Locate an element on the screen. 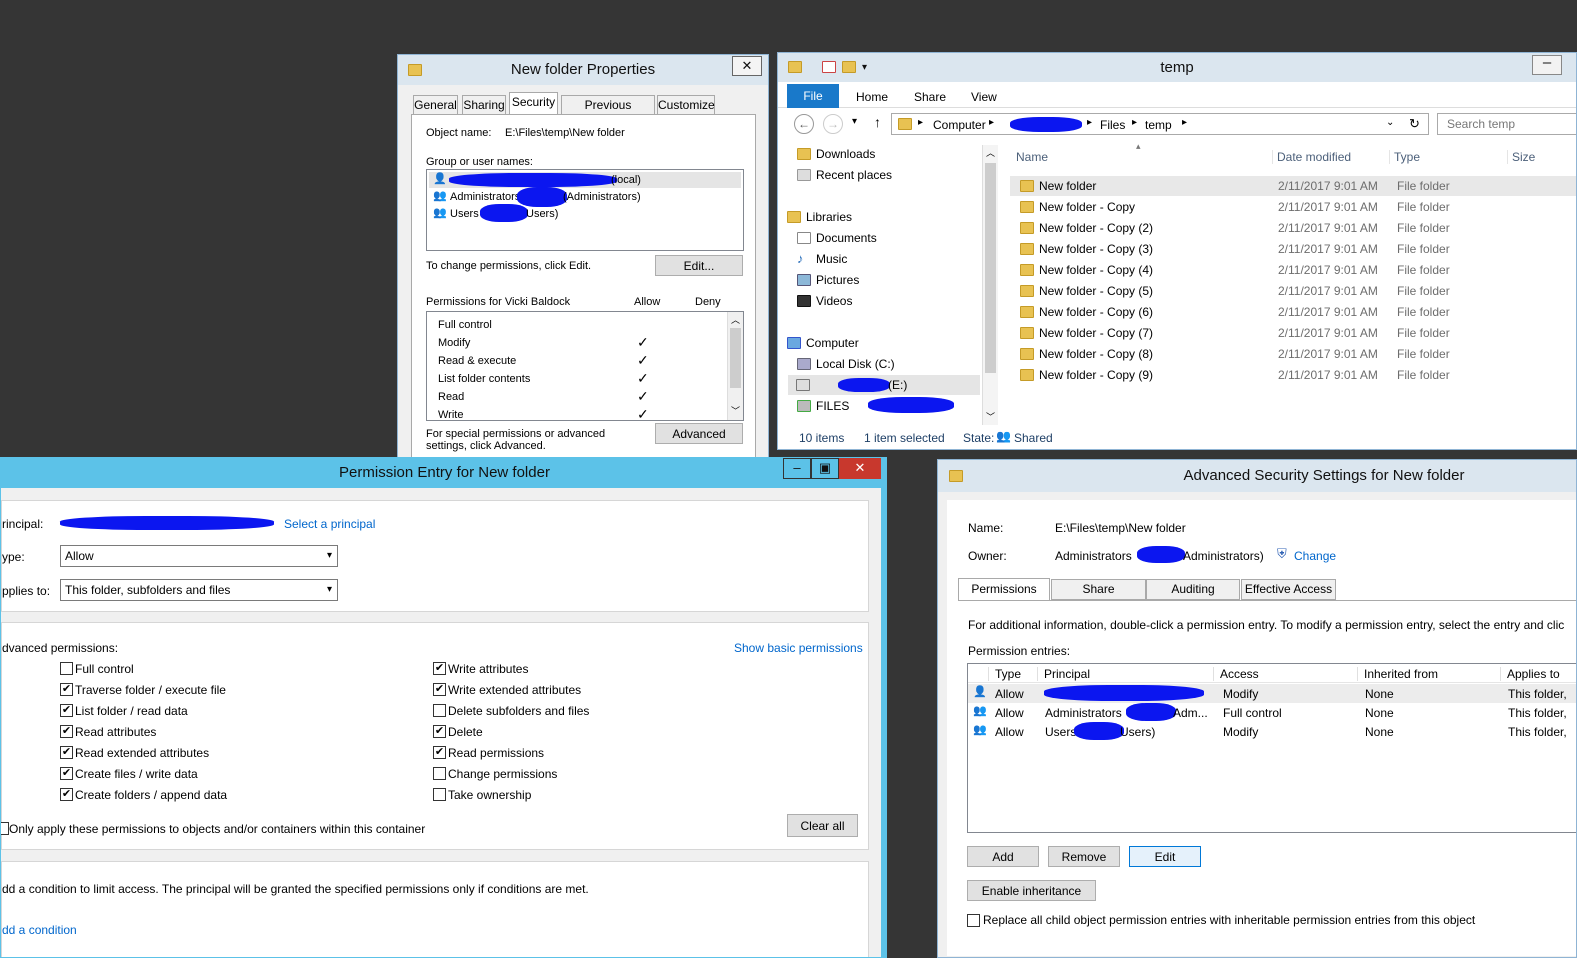 Image resolution: width=1577 pixels, height=958 pixels. add-button: Add is located at coordinates (1003, 856).